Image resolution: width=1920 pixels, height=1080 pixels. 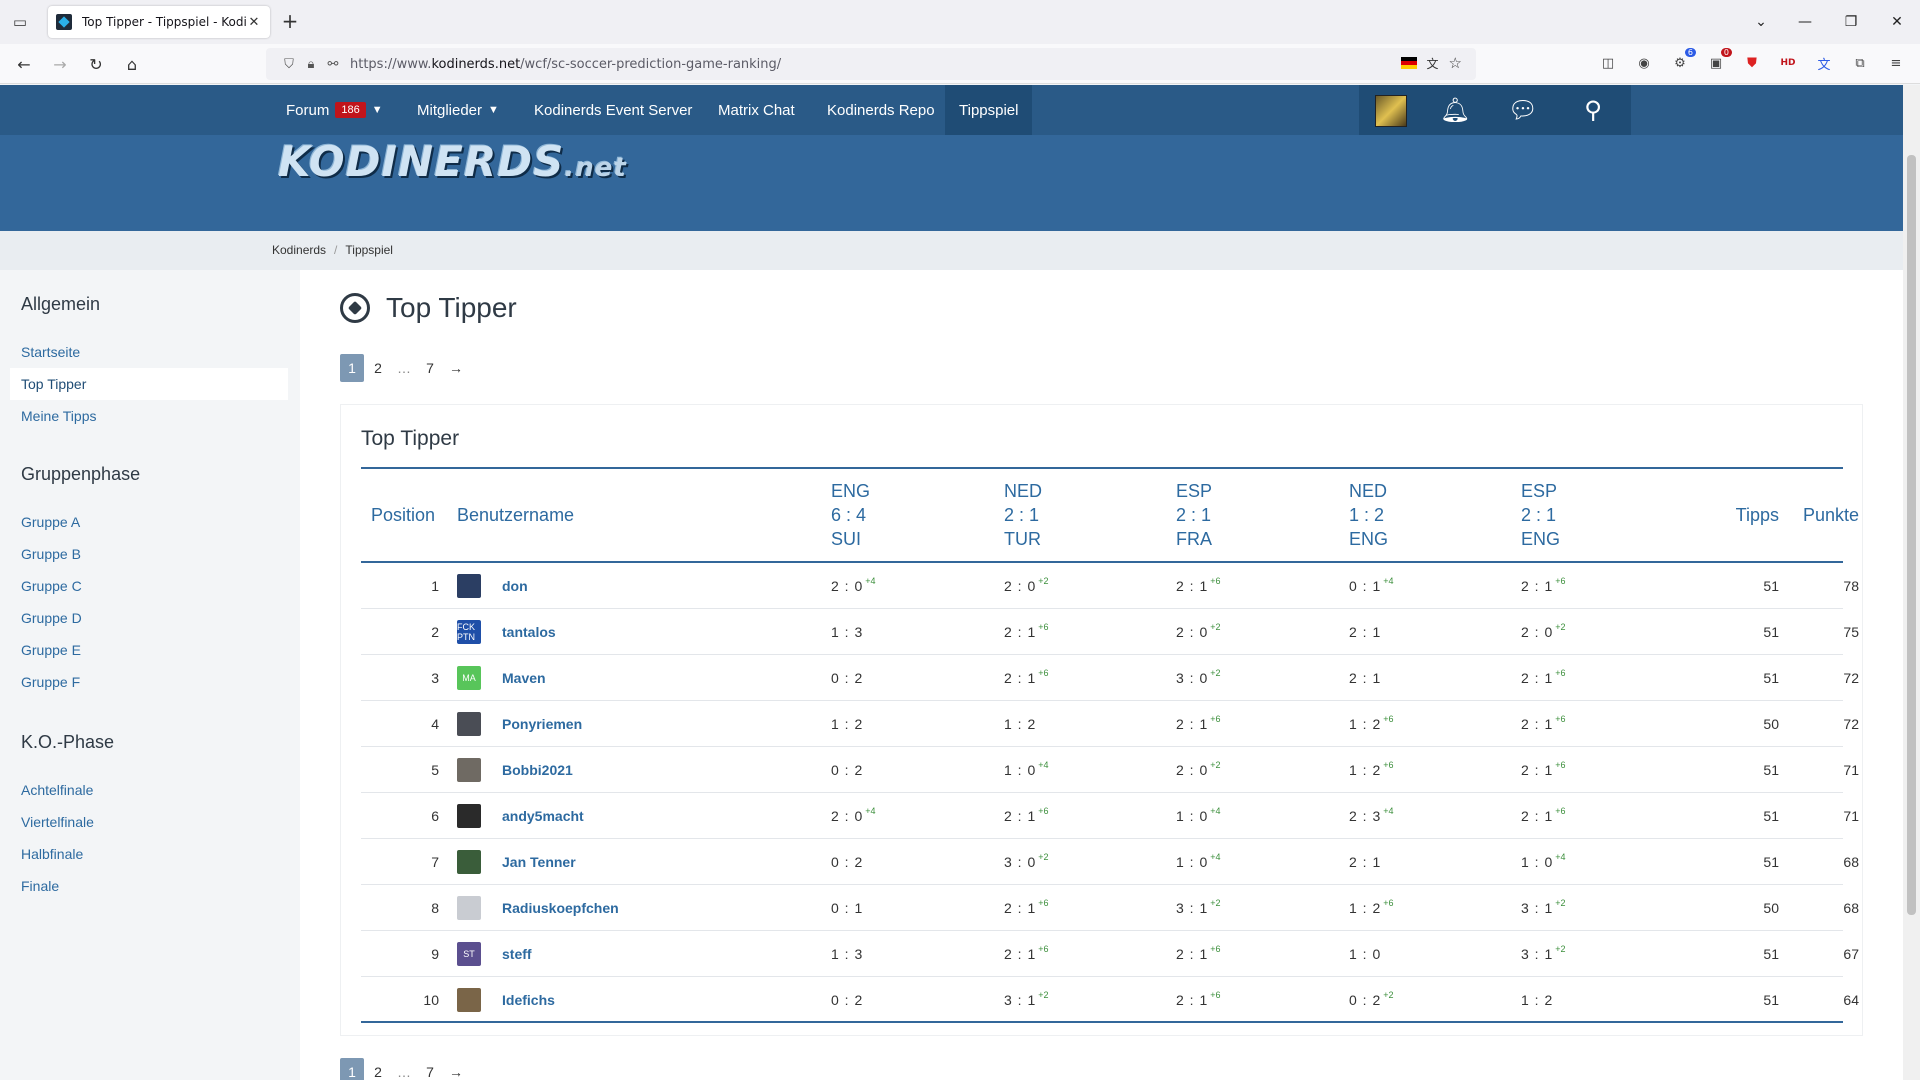 I want to click on sidebar-item-gruppe-f: Gruppe F, so click(x=149, y=682).